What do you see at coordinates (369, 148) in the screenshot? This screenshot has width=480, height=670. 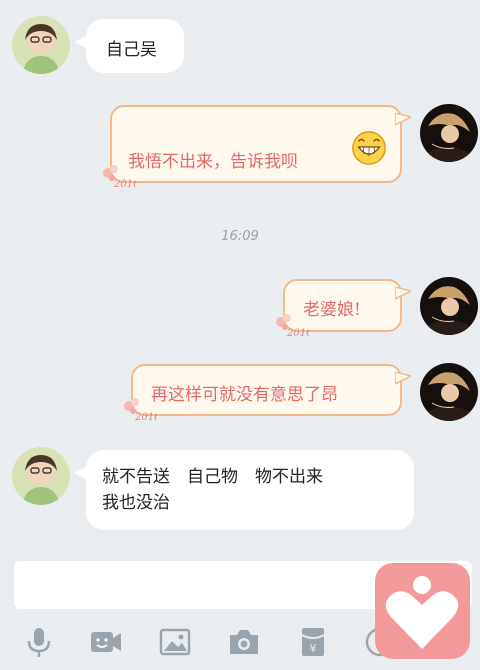 I see `laughing-emoji-icon` at bounding box center [369, 148].